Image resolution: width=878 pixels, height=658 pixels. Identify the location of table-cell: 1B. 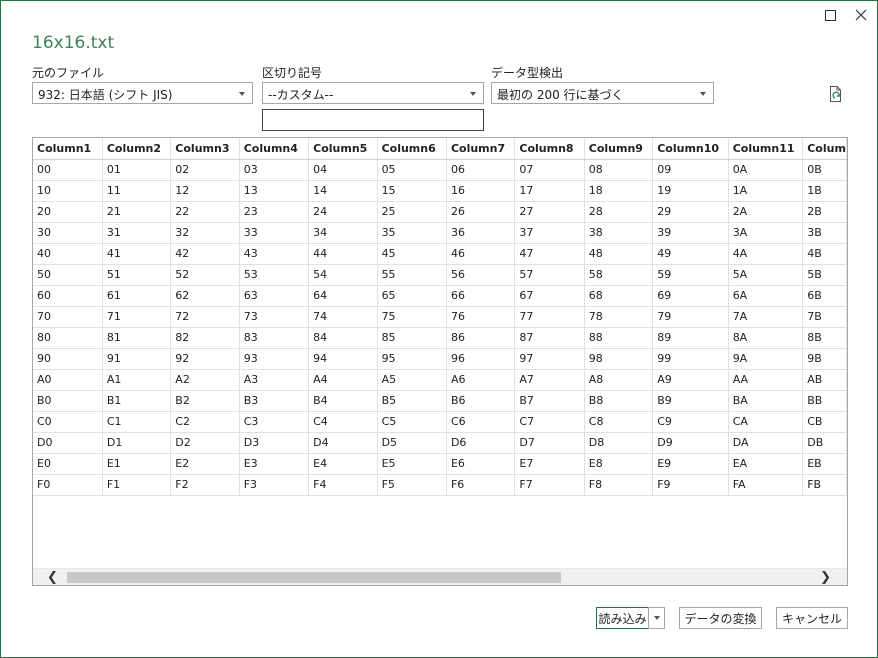
(824, 191).